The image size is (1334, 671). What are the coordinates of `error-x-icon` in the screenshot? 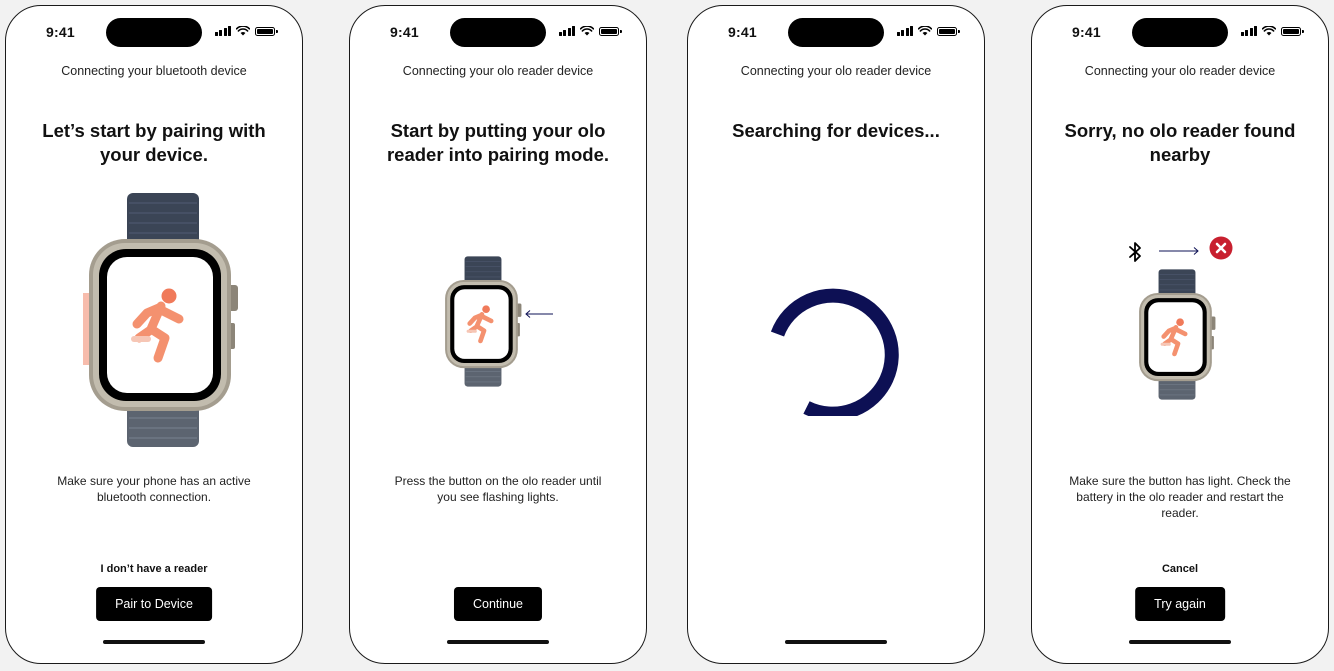 It's located at (1221, 248).